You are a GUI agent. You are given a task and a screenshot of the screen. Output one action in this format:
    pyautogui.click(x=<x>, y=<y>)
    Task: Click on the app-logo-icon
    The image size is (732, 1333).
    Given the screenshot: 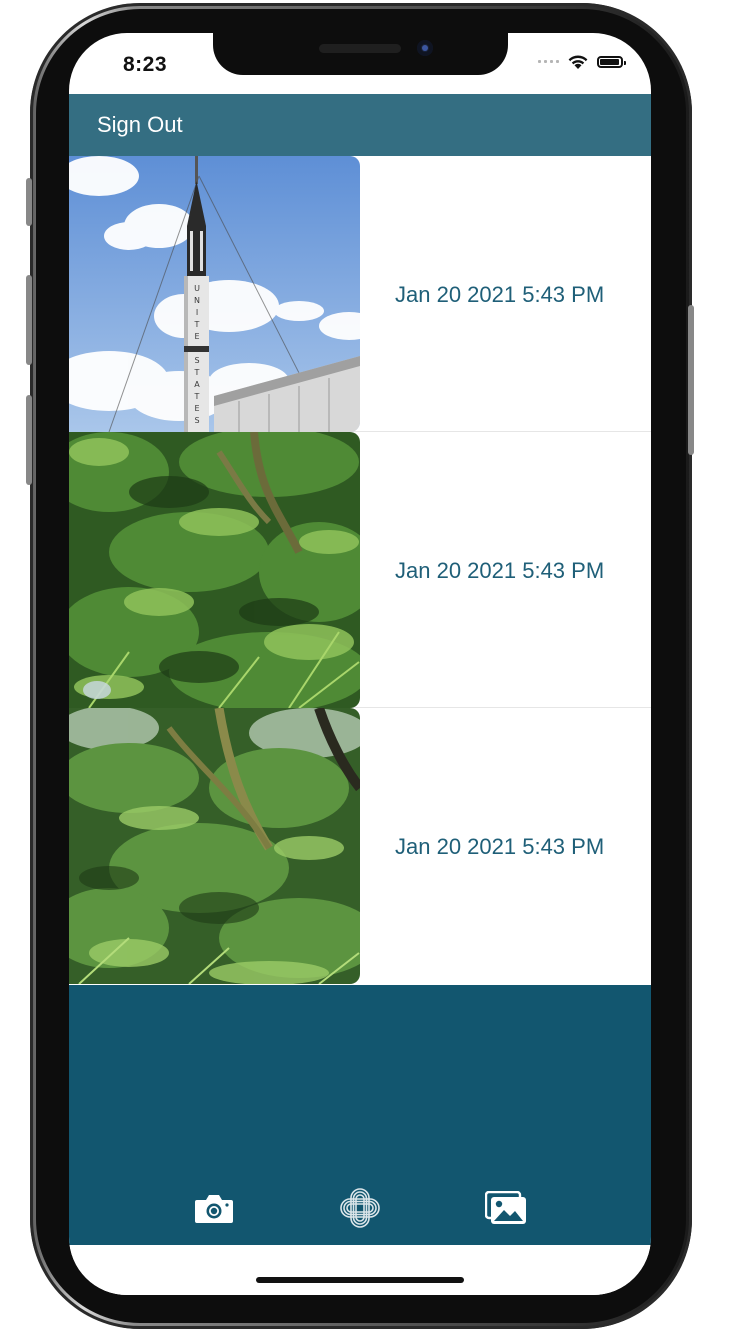 What is the action you would take?
    pyautogui.click(x=360, y=1208)
    